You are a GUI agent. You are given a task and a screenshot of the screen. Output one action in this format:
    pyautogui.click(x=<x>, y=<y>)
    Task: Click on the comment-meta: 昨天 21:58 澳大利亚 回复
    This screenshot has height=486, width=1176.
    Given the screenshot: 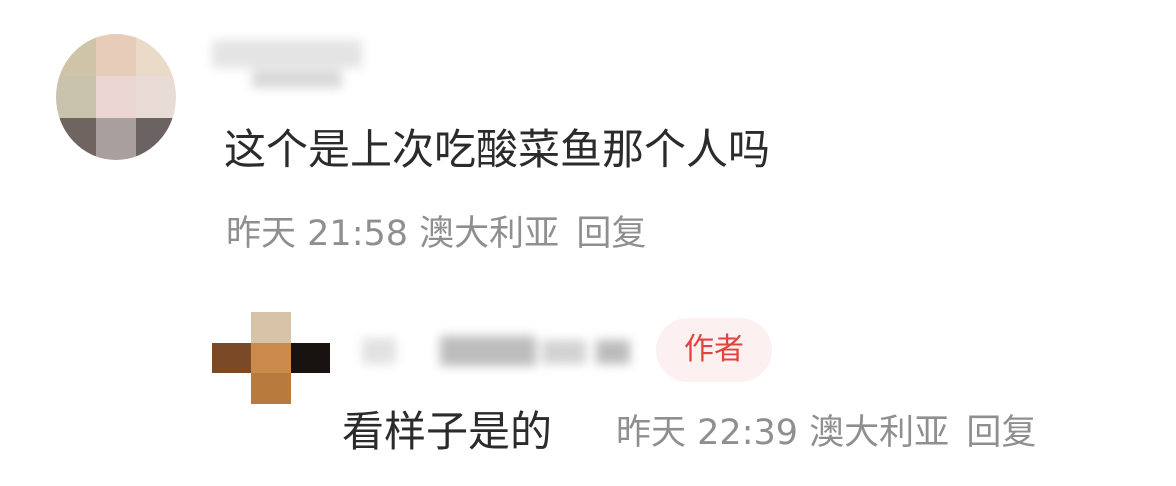 What is the action you would take?
    pyautogui.click(x=436, y=234)
    